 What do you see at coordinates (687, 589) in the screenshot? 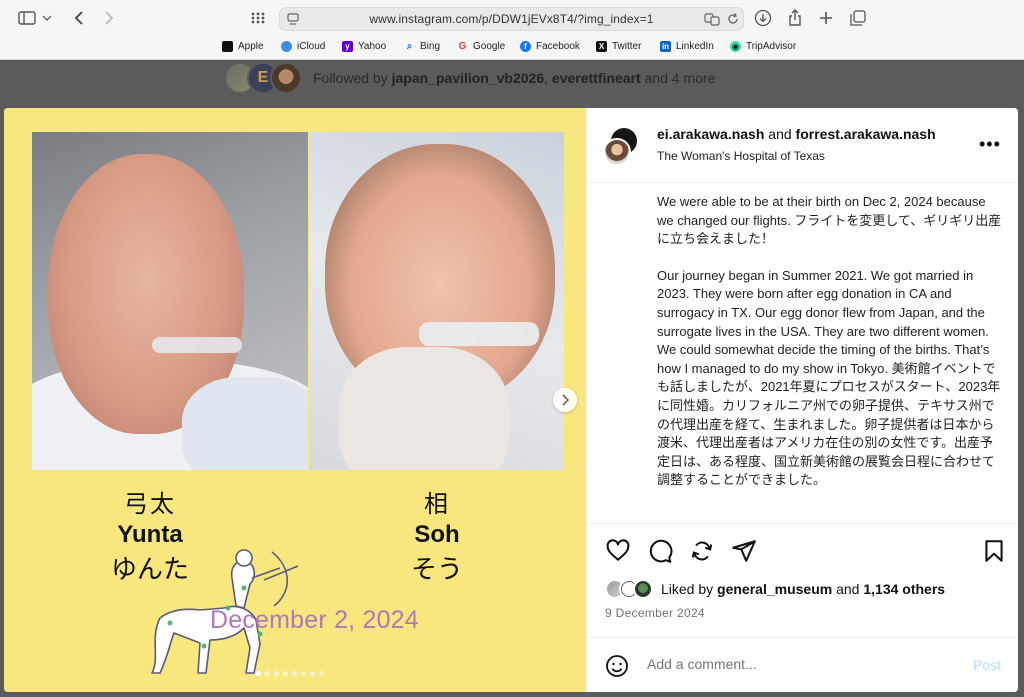
I see `likes-prefix: Liked by` at bounding box center [687, 589].